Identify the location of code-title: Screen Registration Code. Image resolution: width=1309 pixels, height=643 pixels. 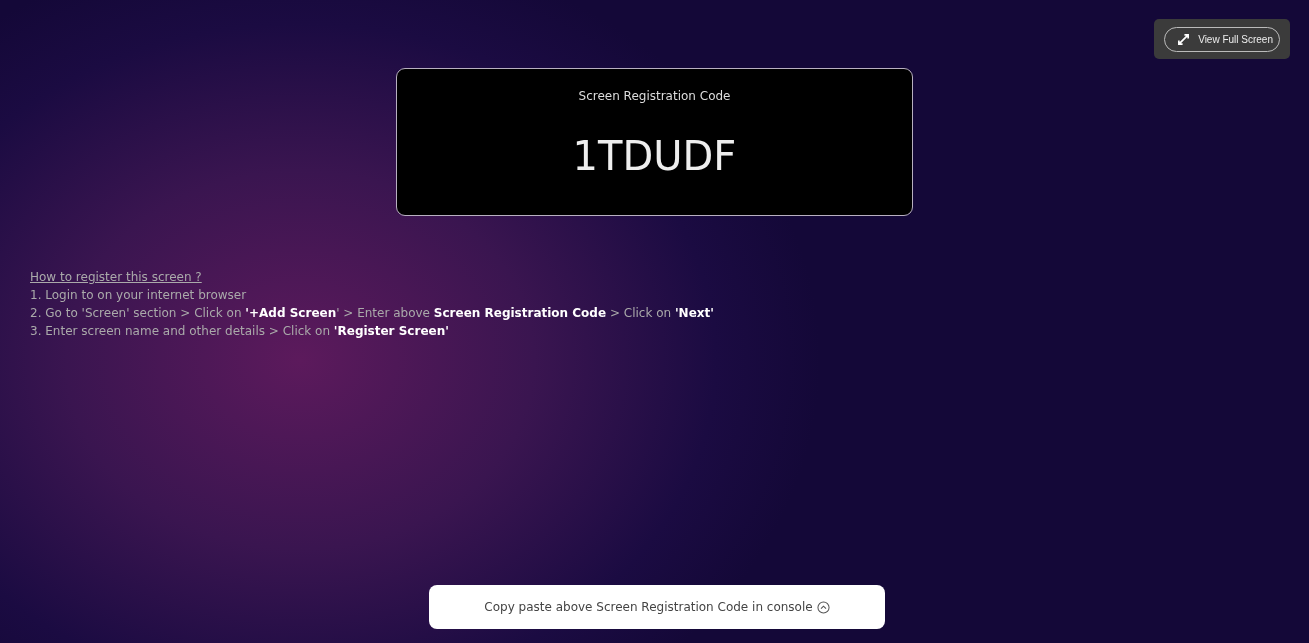
(654, 96).